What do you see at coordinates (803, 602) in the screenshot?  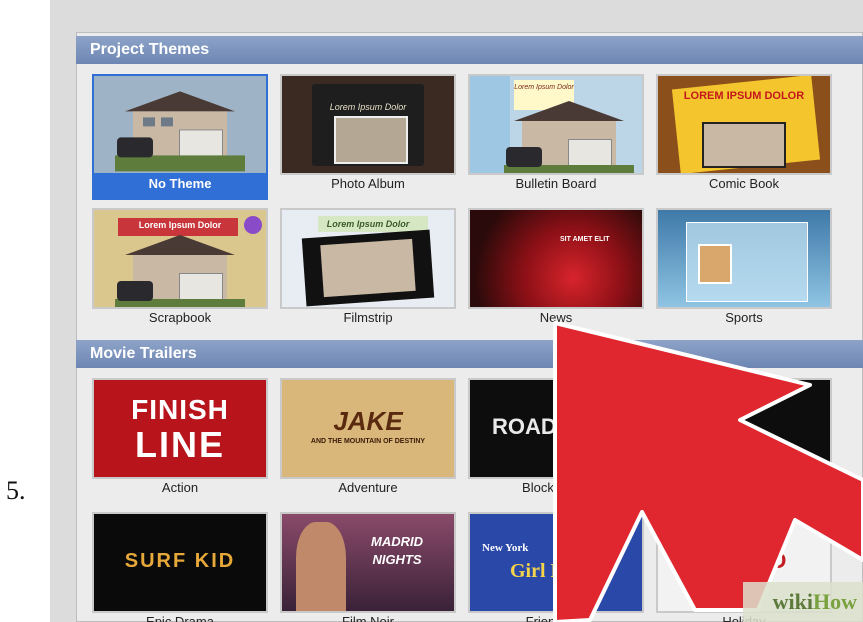 I see `wikihow-watermark: wikiHow` at bounding box center [803, 602].